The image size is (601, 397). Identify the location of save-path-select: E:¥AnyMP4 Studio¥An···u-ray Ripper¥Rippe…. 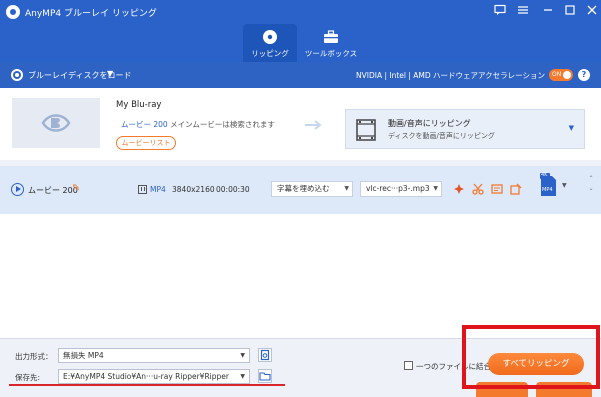
(154, 376).